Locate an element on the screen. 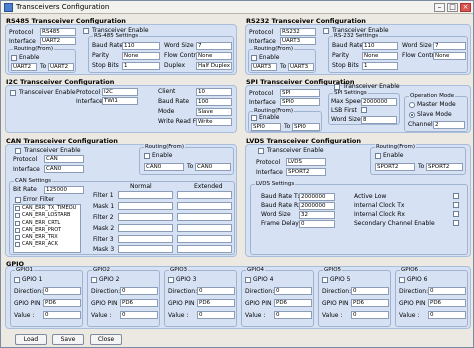 The width and height of the screenshot is (474, 348). can-filter2-extended-field is located at coordinates (204, 217).